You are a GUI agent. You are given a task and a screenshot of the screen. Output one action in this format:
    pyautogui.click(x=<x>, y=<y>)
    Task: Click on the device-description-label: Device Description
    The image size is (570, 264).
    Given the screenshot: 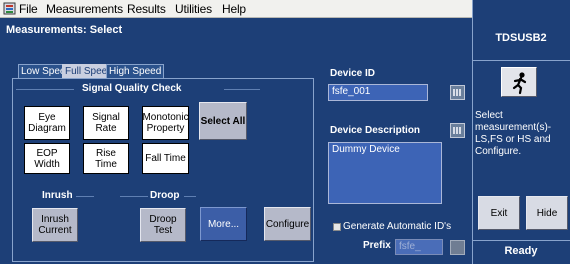 What is the action you would take?
    pyautogui.click(x=375, y=130)
    